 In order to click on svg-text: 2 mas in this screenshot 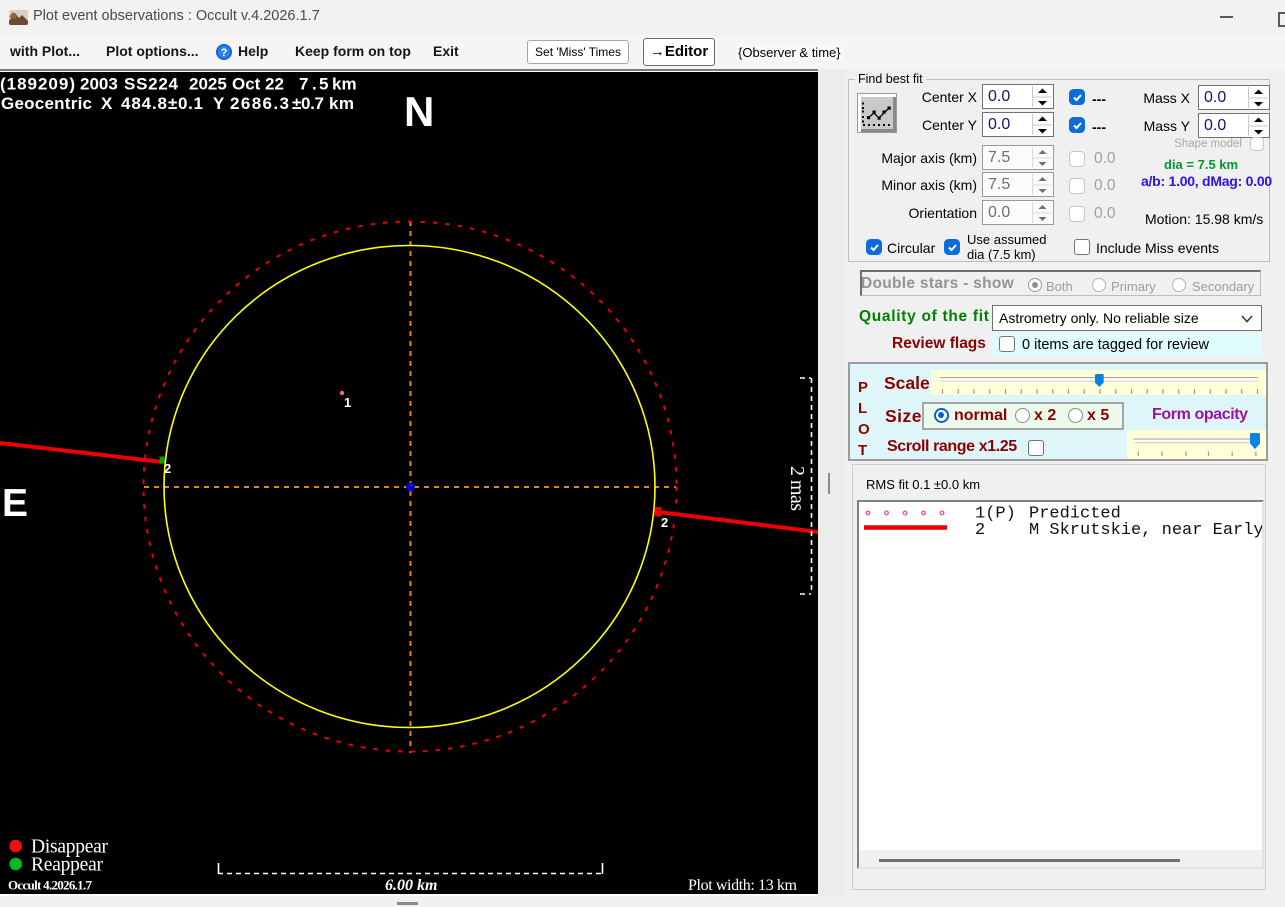, I will do `click(797, 488)`.